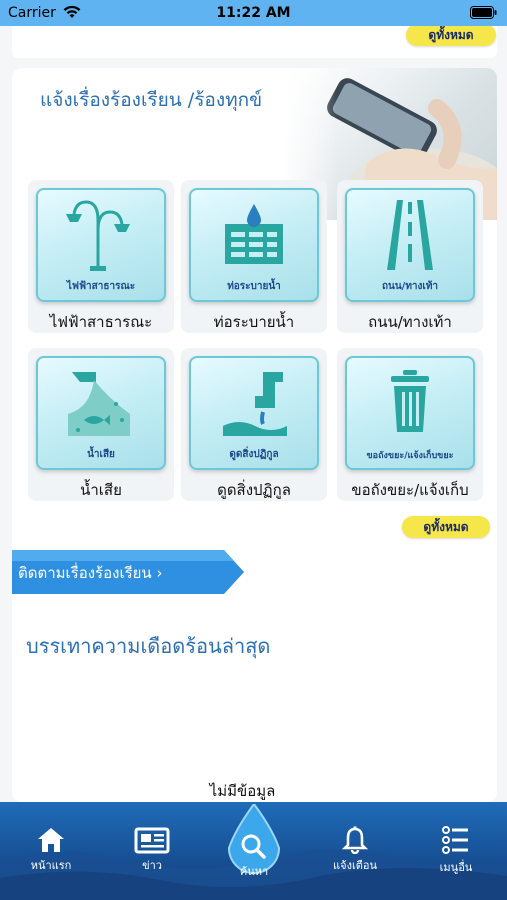 Image resolution: width=507 pixels, height=900 pixels. What do you see at coordinates (254, 286) in the screenshot?
I see `tile-caption: ท่อระบายน้ำ` at bounding box center [254, 286].